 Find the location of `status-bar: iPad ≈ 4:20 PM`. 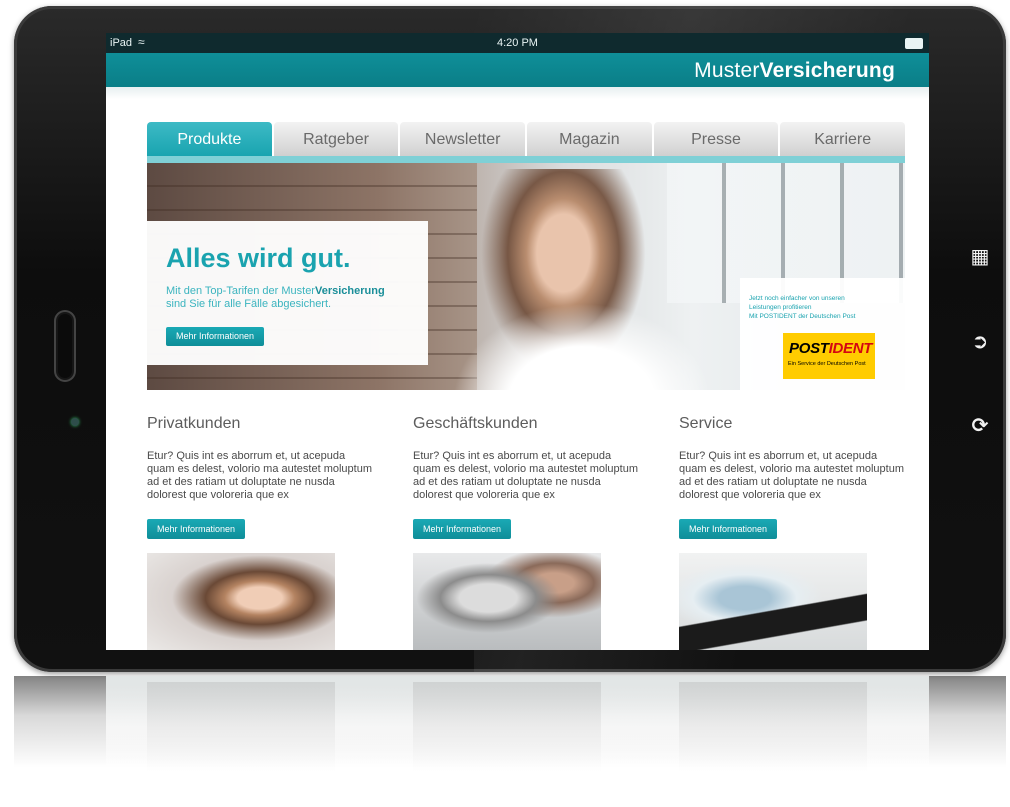

status-bar: iPad ≈ 4:20 PM is located at coordinates (517, 43).